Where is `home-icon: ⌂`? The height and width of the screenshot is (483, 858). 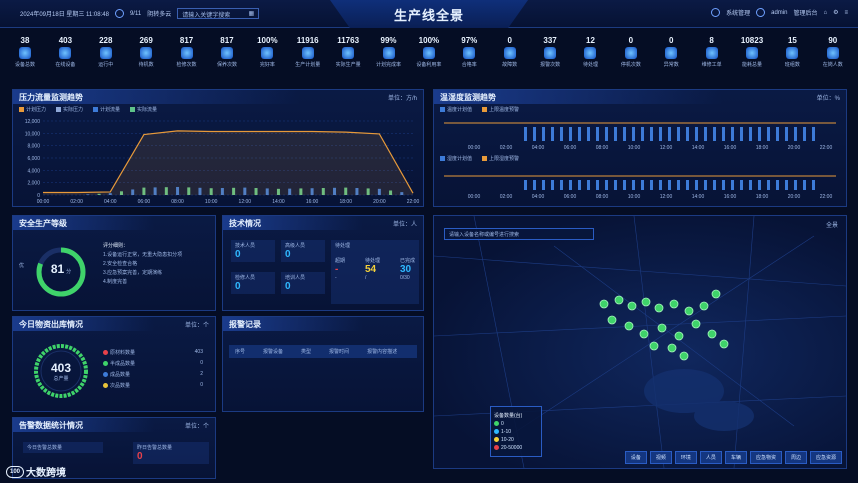 home-icon: ⌂ is located at coordinates (825, 13).